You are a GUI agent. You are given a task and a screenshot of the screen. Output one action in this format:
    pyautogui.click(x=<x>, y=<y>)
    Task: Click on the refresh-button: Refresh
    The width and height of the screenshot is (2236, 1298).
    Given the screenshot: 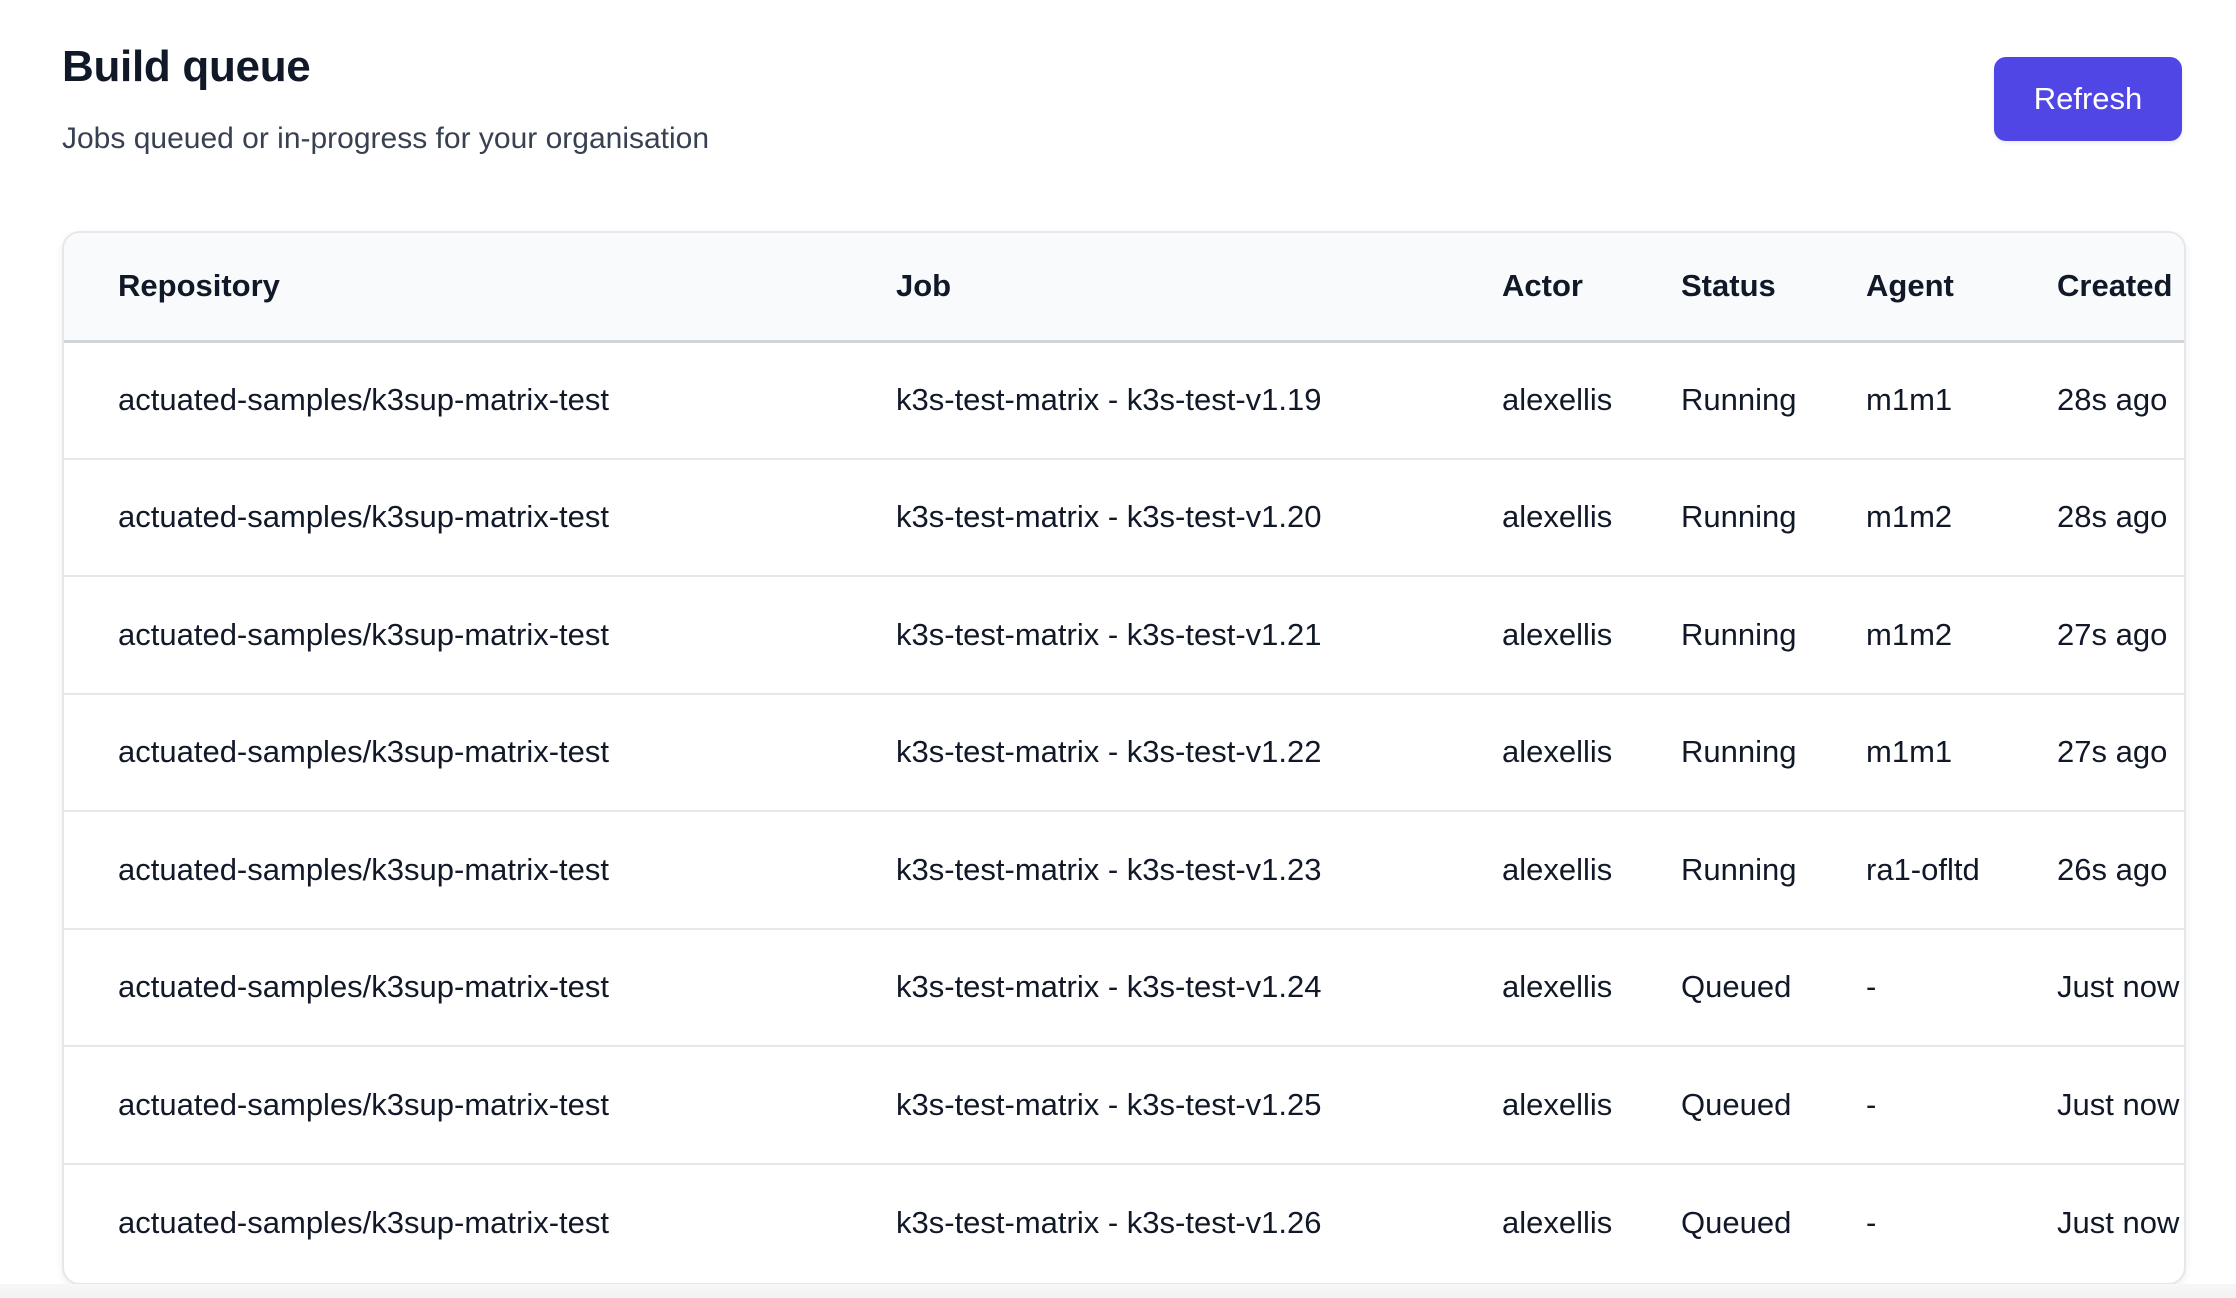 What is the action you would take?
    pyautogui.click(x=2088, y=99)
    